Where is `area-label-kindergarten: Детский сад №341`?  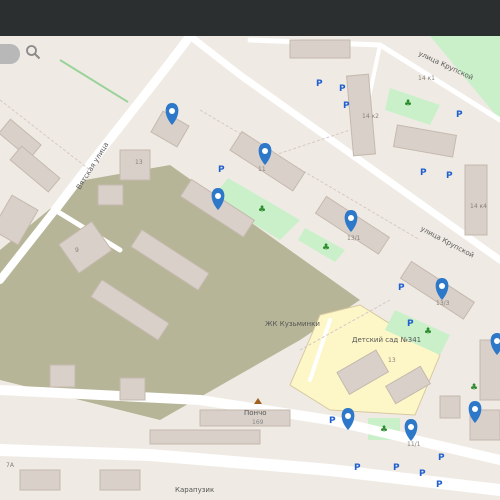 area-label-kindergarten: Детский сад №341 is located at coordinates (386, 340).